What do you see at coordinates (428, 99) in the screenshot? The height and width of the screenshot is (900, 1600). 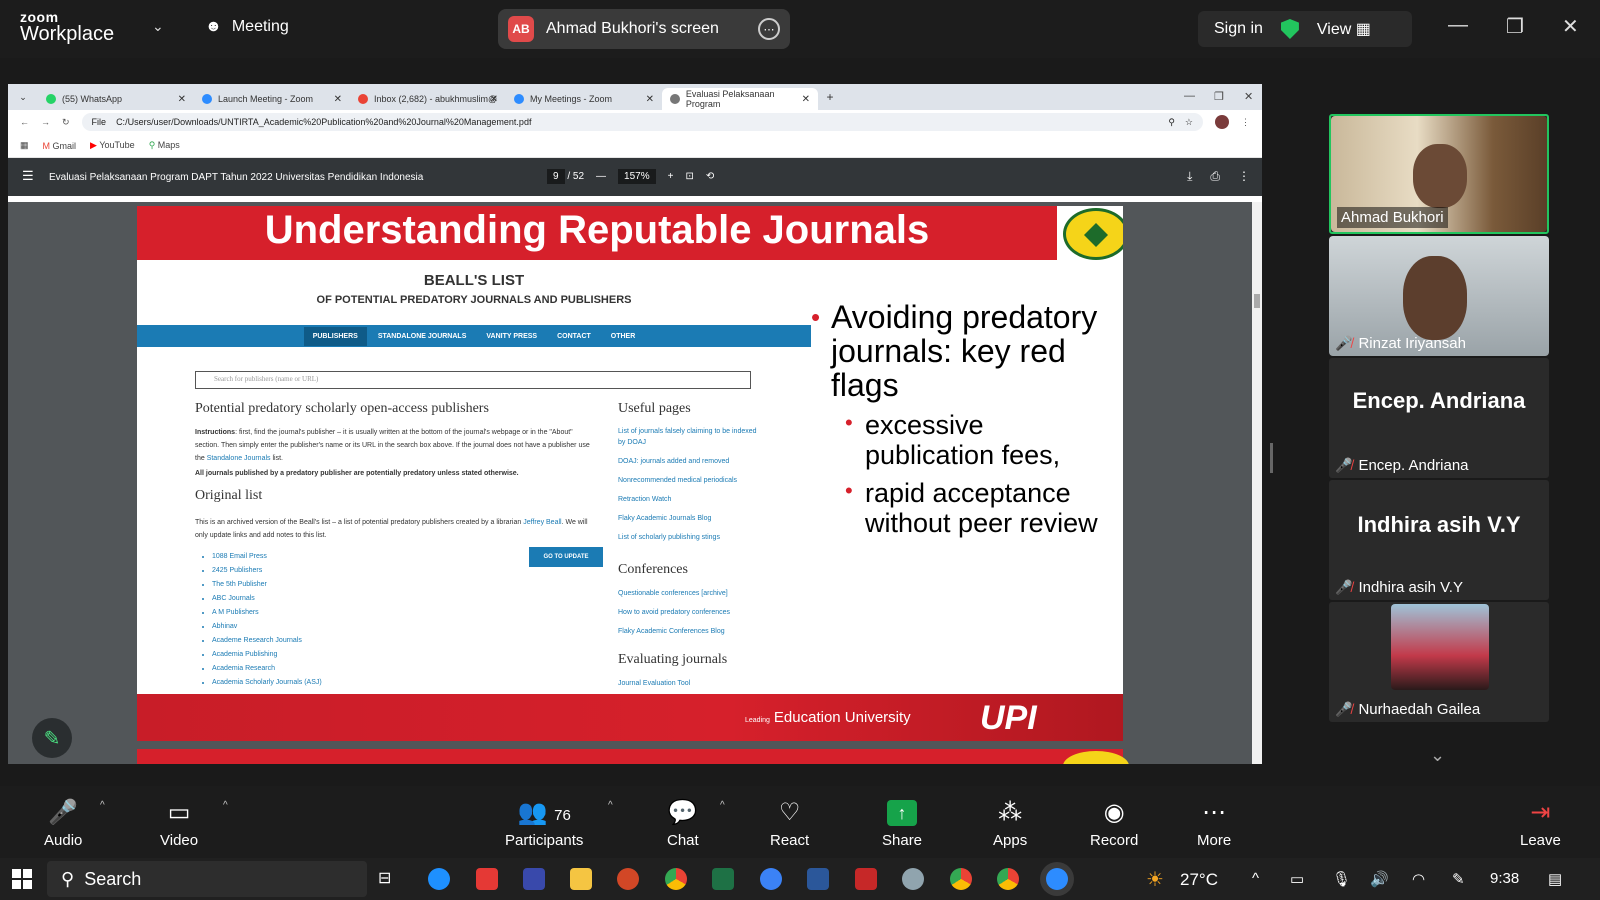 I see `browser-tab: Inbox (2,682) - abukhmuslim@ ✕` at bounding box center [428, 99].